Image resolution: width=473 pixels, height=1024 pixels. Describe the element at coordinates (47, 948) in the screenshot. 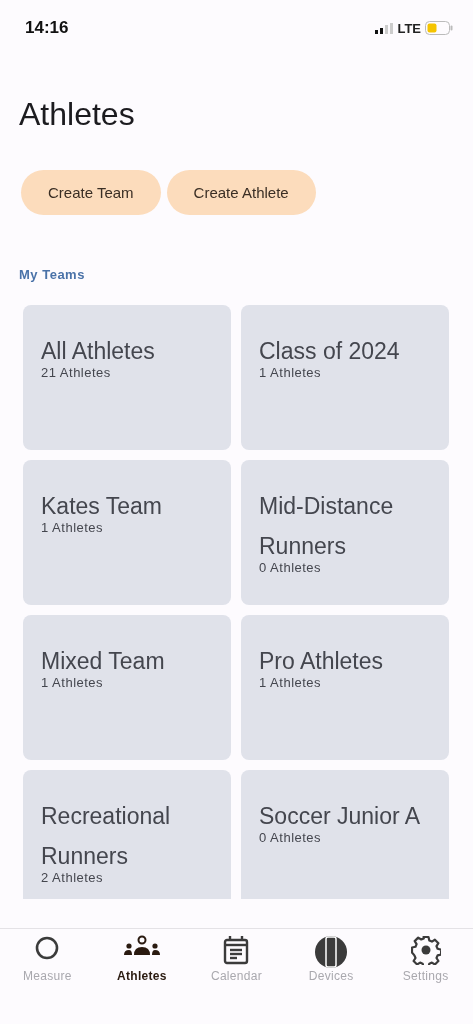

I see `circle-icon` at that location.